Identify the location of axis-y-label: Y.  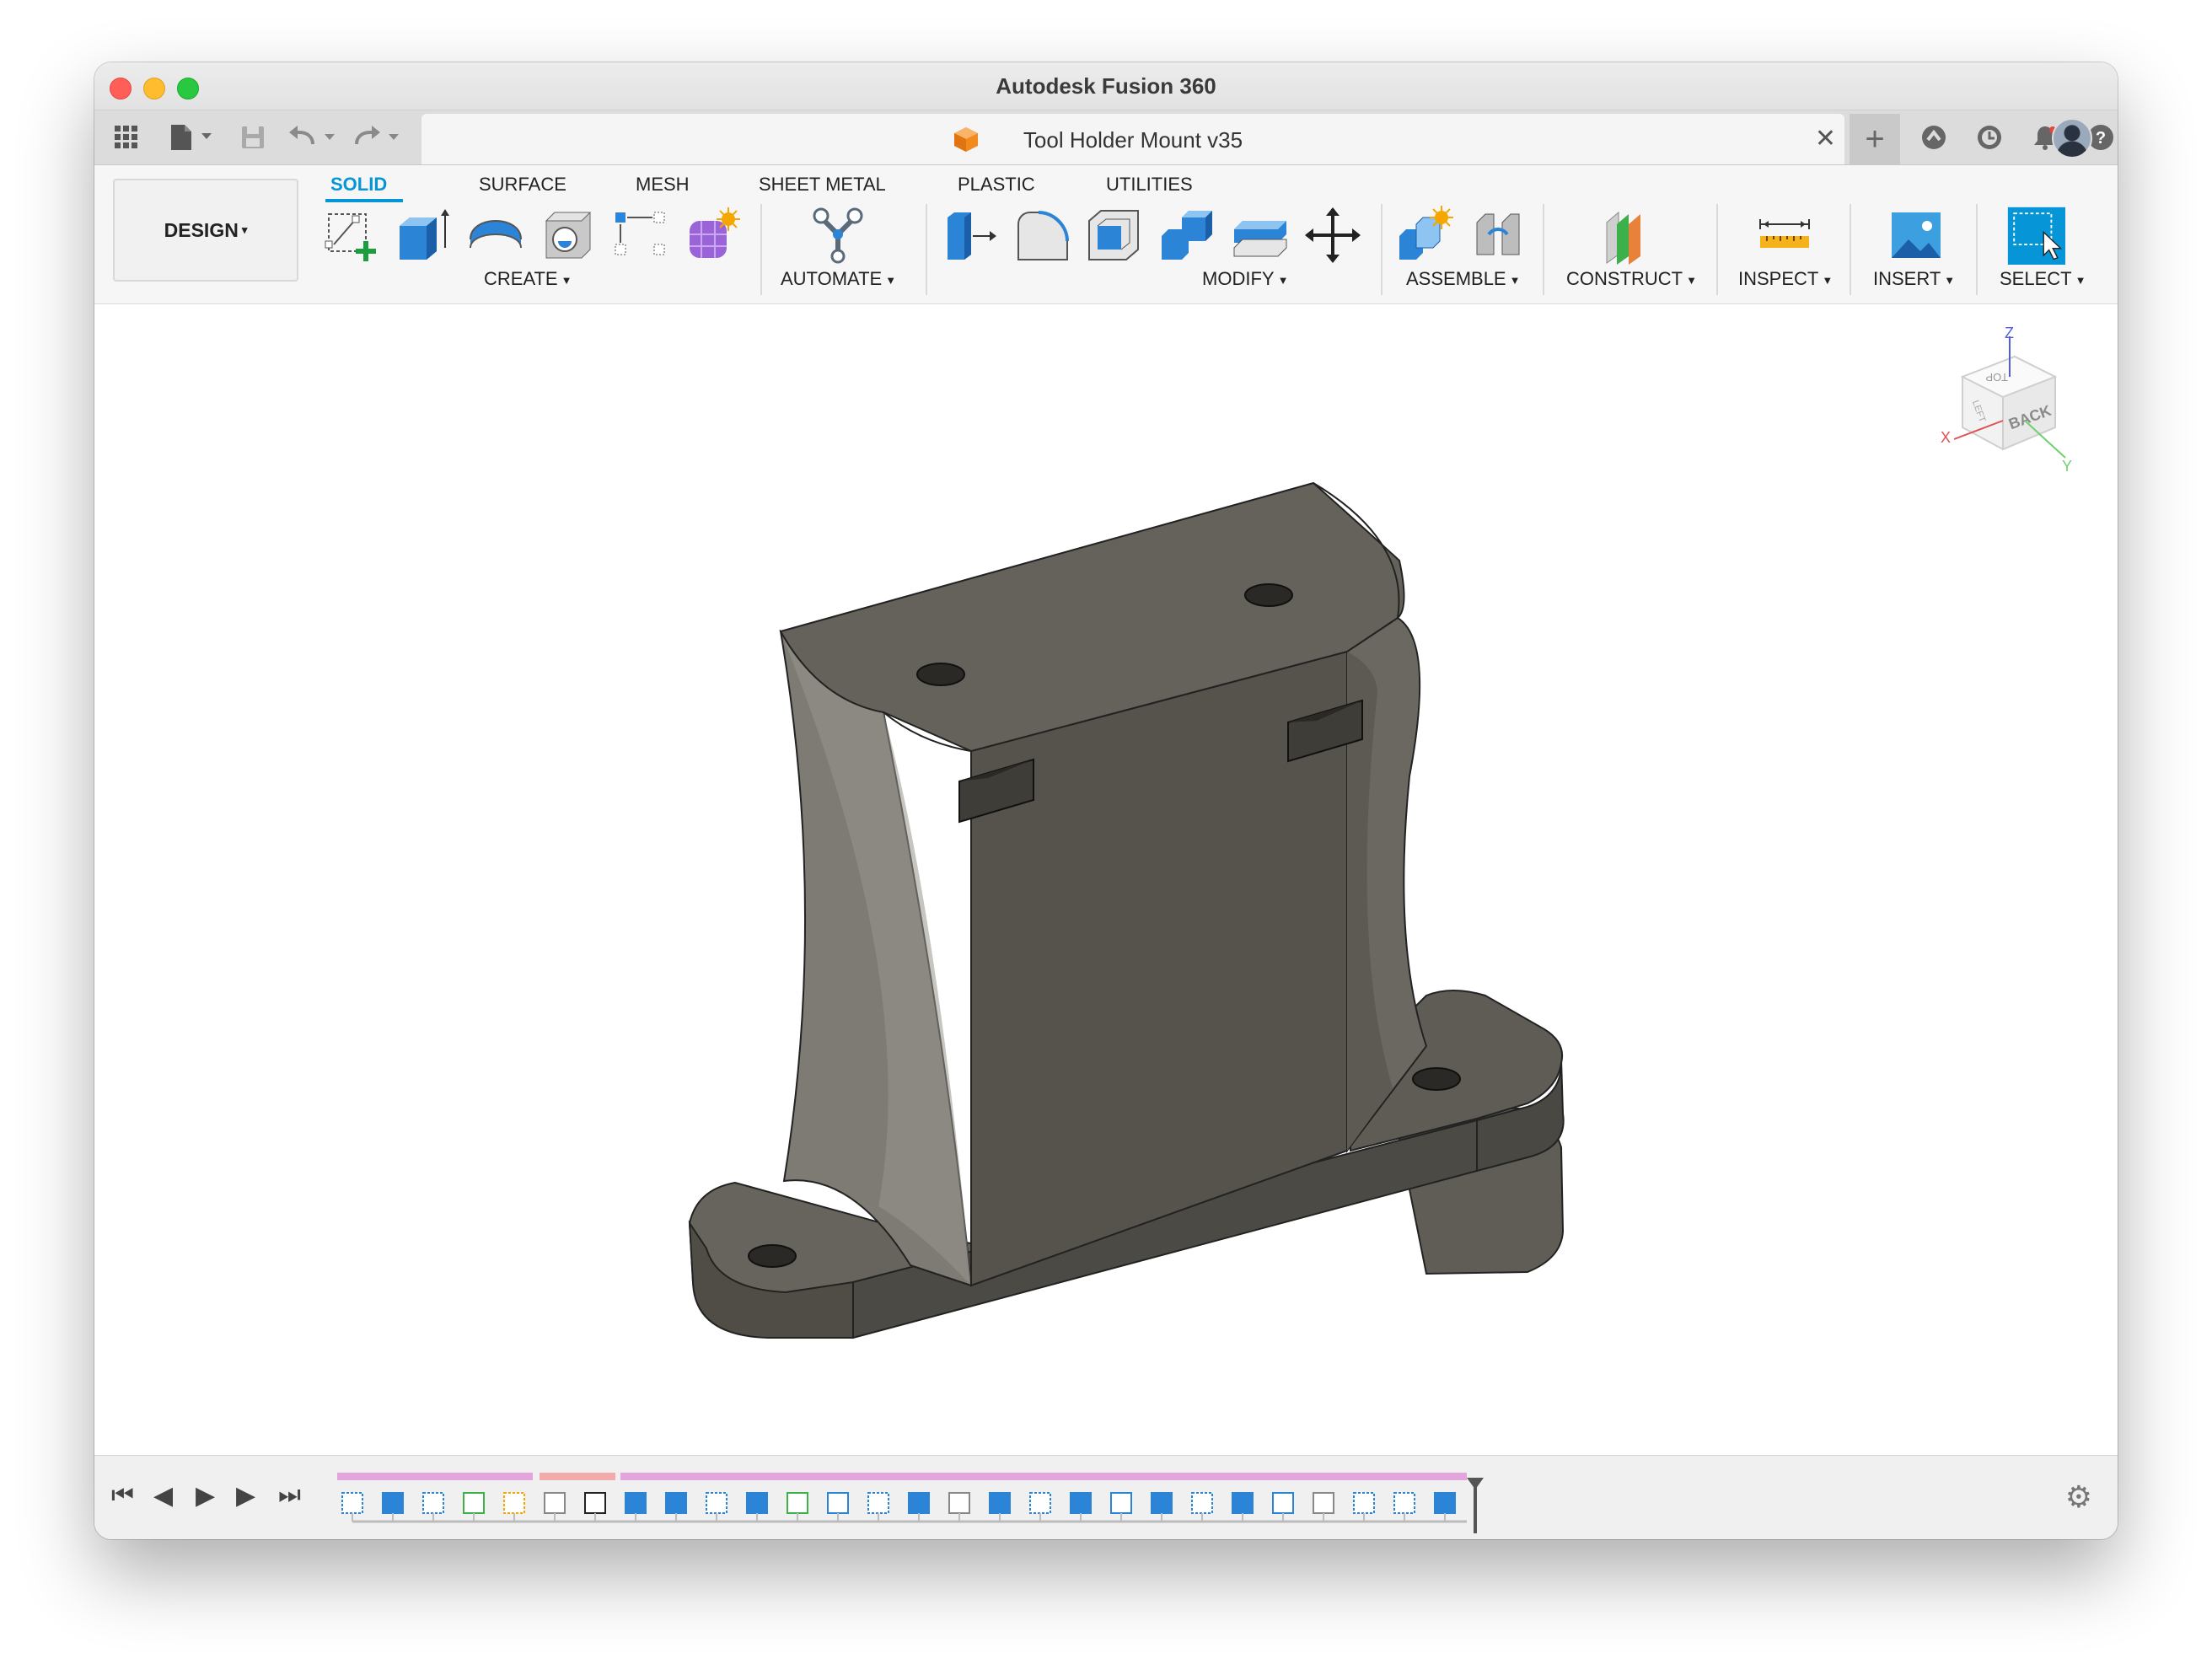
(2067, 466).